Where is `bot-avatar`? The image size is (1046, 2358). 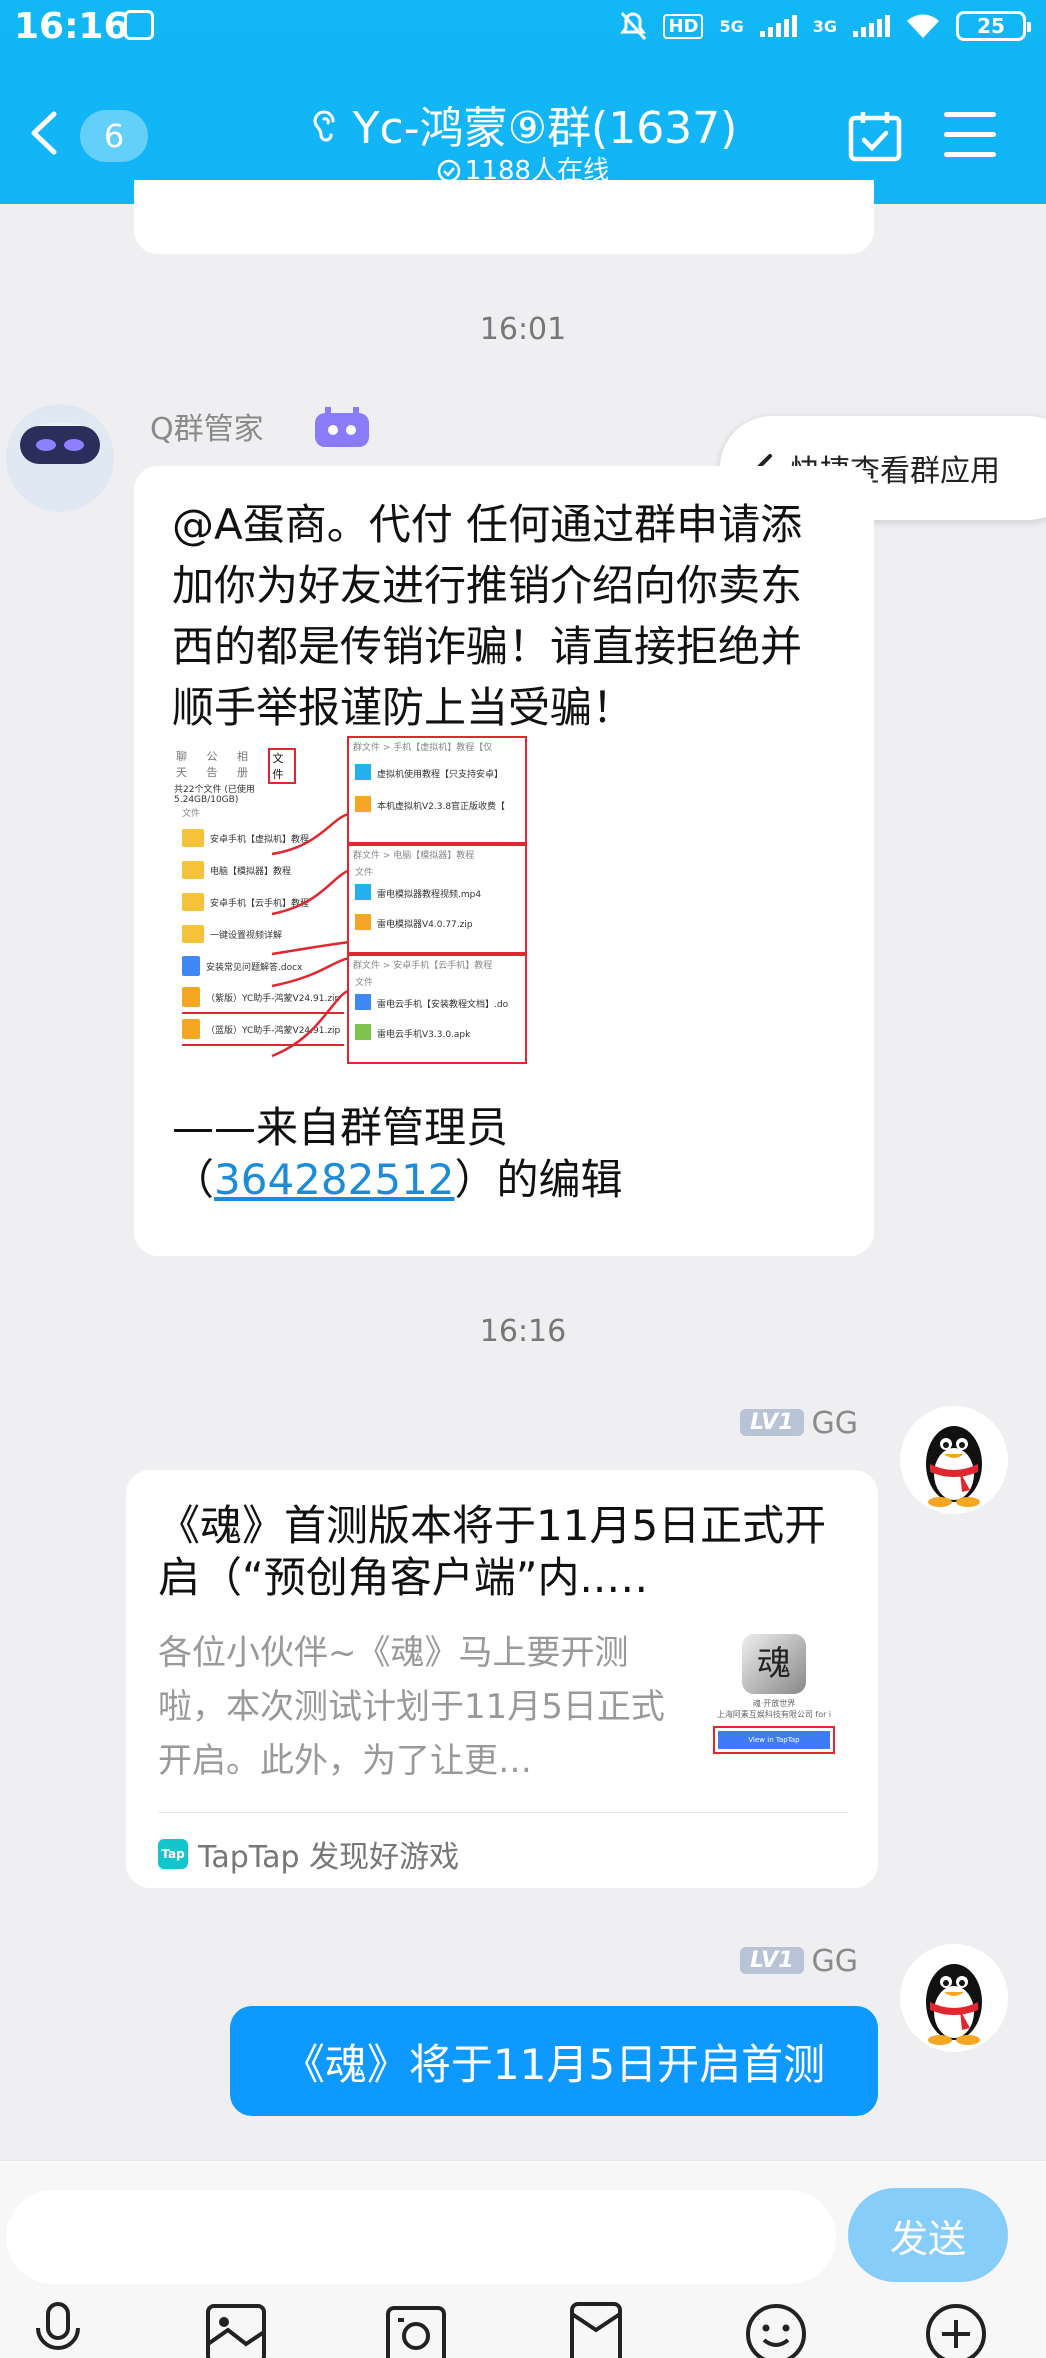
bot-avatar is located at coordinates (60, 458).